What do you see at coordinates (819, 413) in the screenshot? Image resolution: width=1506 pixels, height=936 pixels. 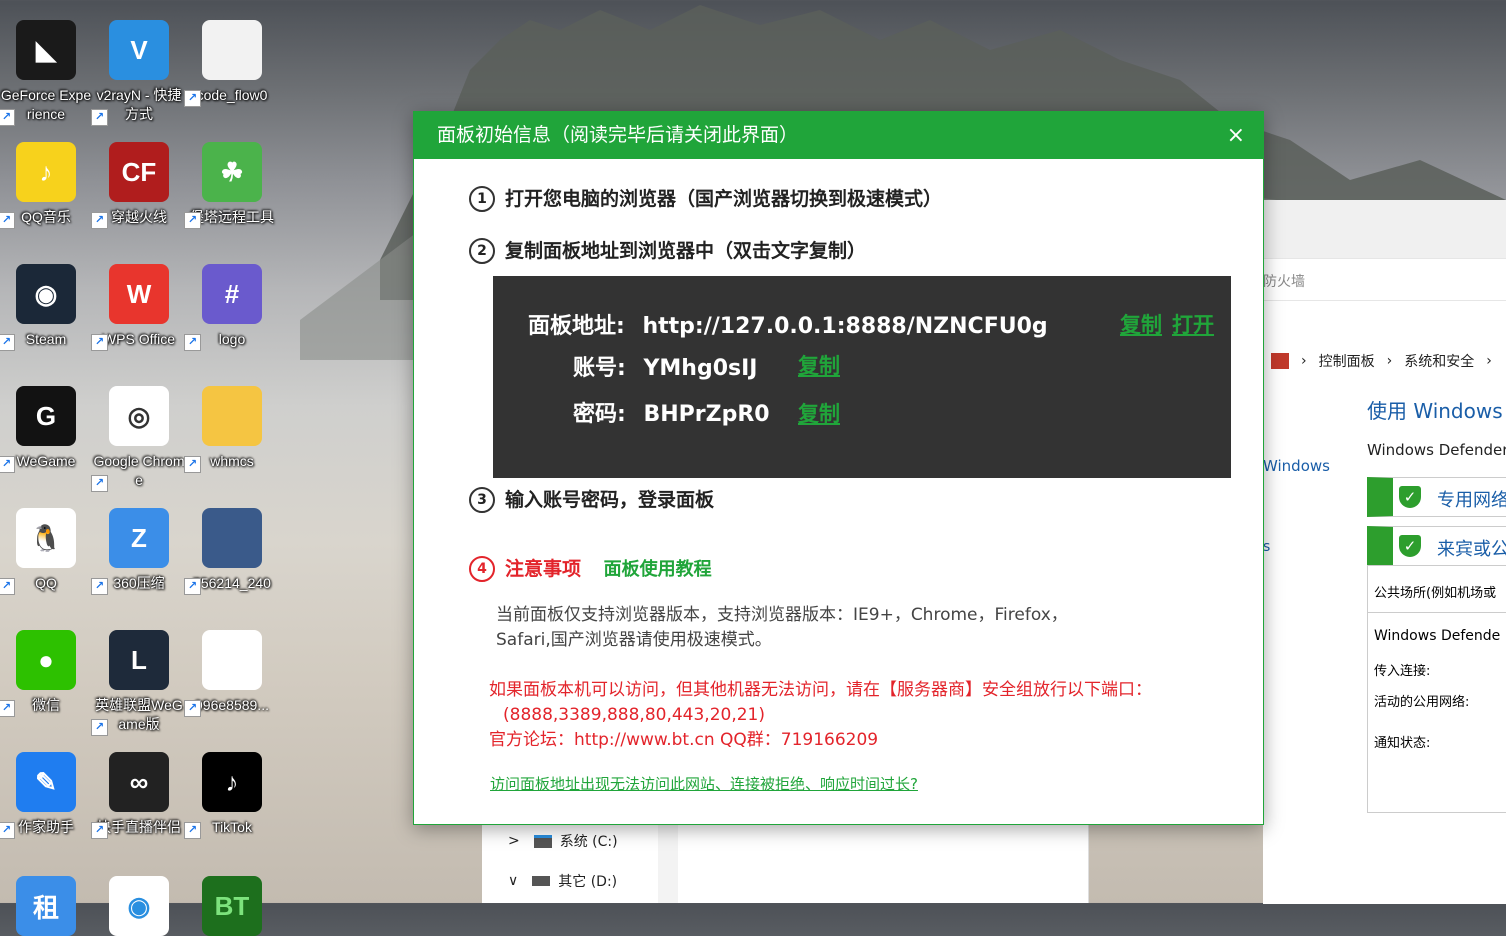 I see `copy-password-link: 复制` at bounding box center [819, 413].